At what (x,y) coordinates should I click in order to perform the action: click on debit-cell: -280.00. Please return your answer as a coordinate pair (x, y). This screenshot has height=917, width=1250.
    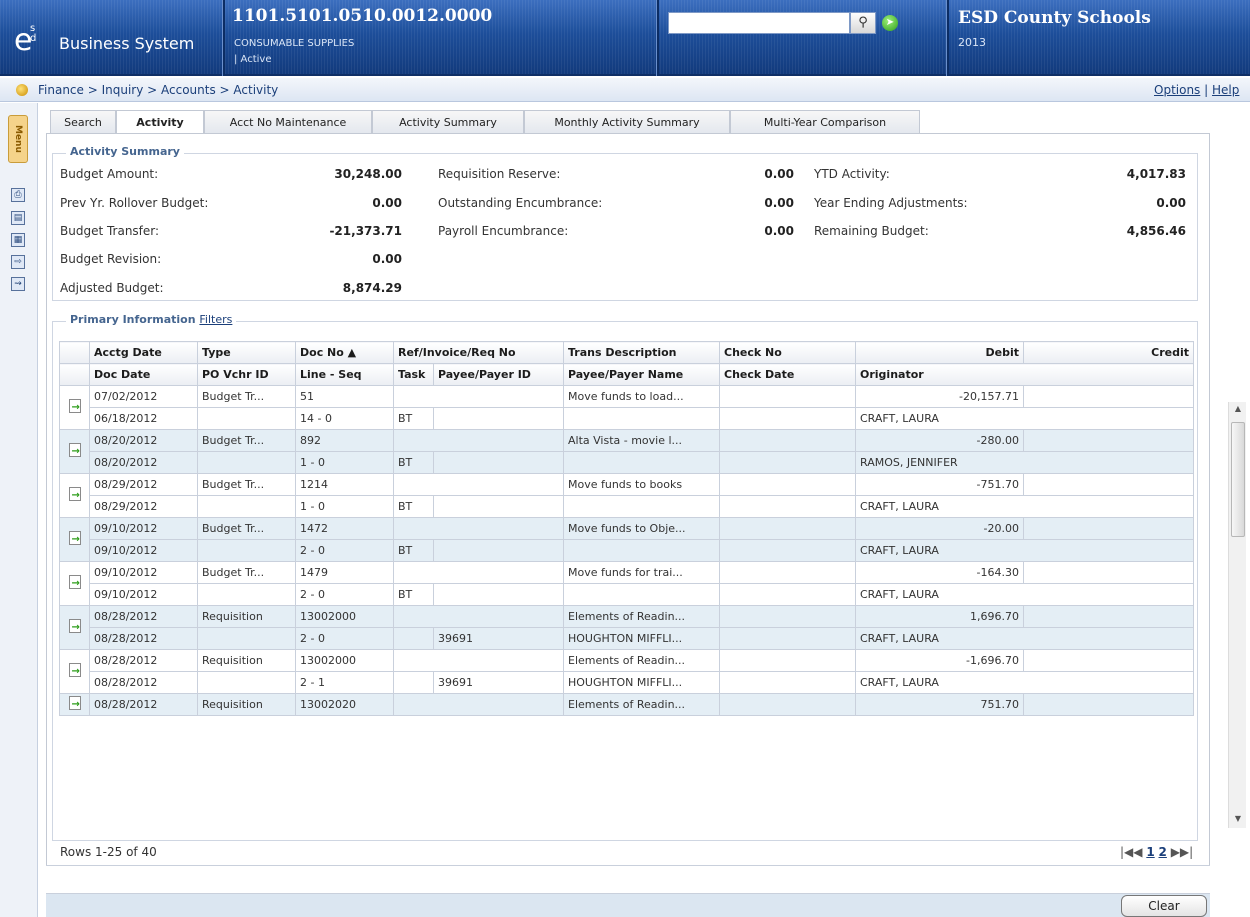
    Looking at the image, I should click on (939, 440).